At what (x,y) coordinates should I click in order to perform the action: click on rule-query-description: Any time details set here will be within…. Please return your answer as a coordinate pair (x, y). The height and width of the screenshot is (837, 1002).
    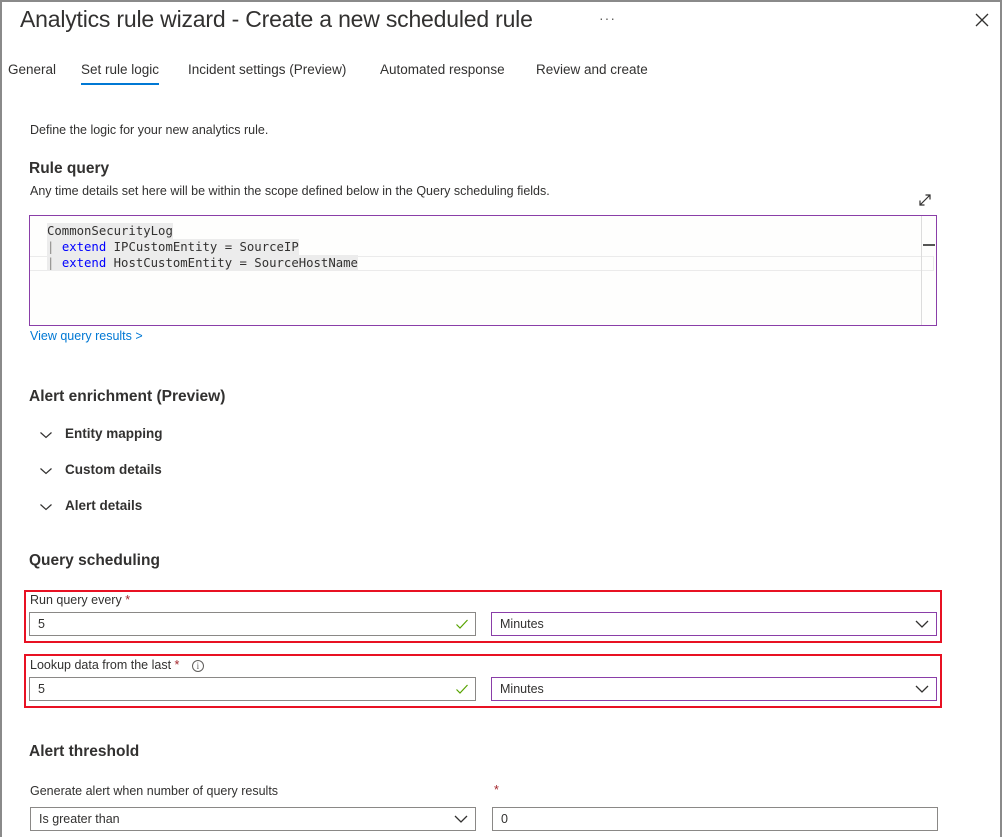
    Looking at the image, I should click on (290, 191).